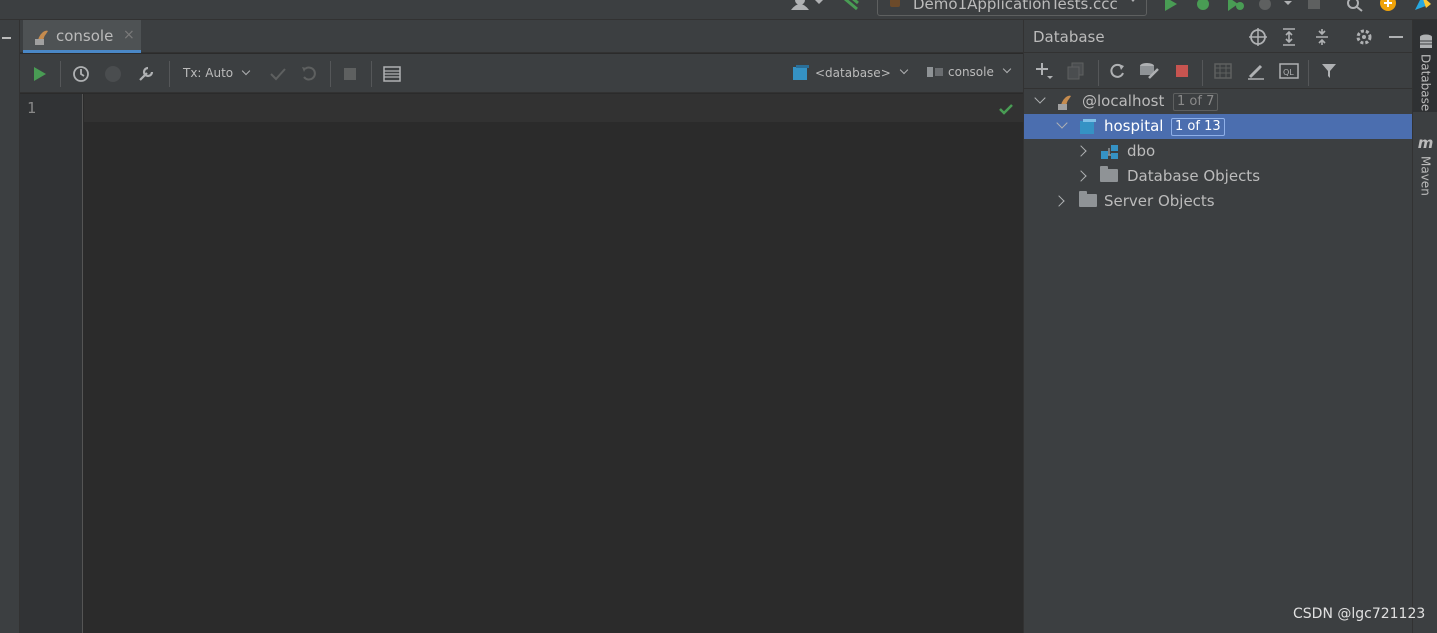  I want to click on tab-label: console, so click(85, 36).